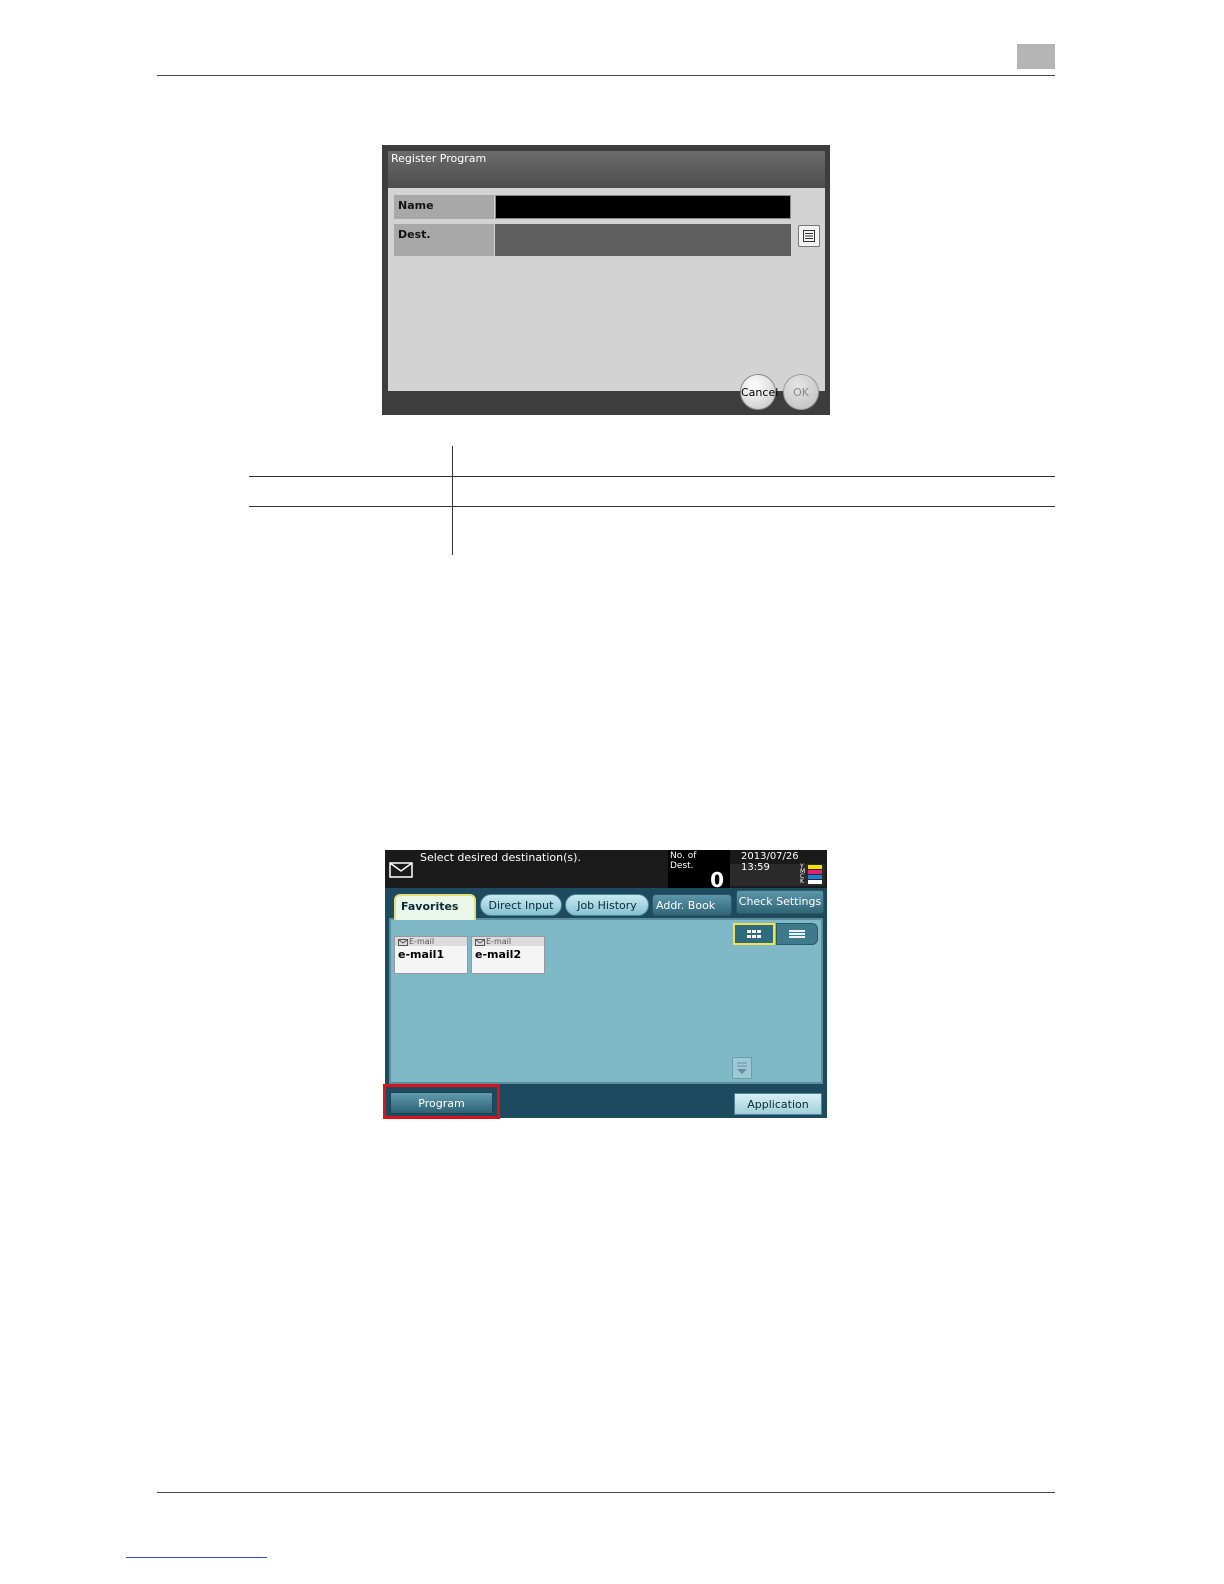 This screenshot has width=1224, height=1584. Describe the element at coordinates (452, 500) in the screenshot. I see `table-column-divider` at that location.